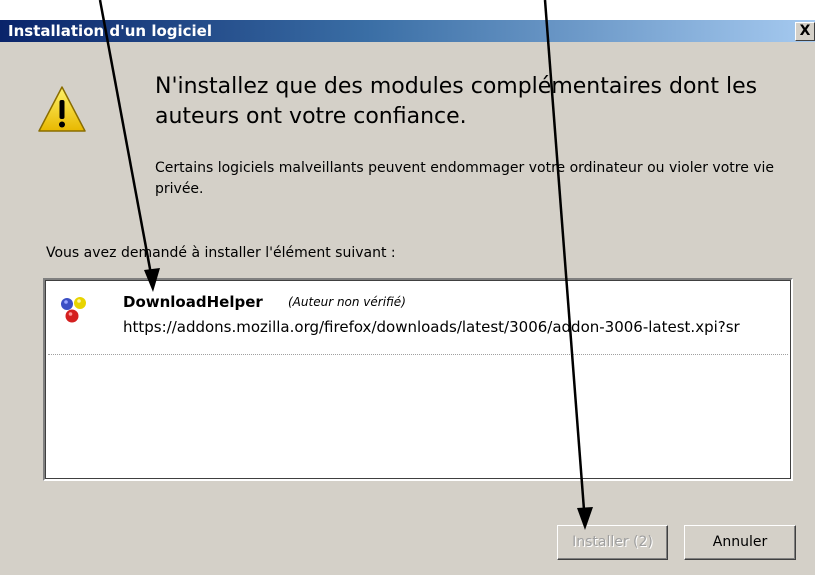  What do you see at coordinates (110, 31) in the screenshot?
I see `window-title: Installation d'un logiciel` at bounding box center [110, 31].